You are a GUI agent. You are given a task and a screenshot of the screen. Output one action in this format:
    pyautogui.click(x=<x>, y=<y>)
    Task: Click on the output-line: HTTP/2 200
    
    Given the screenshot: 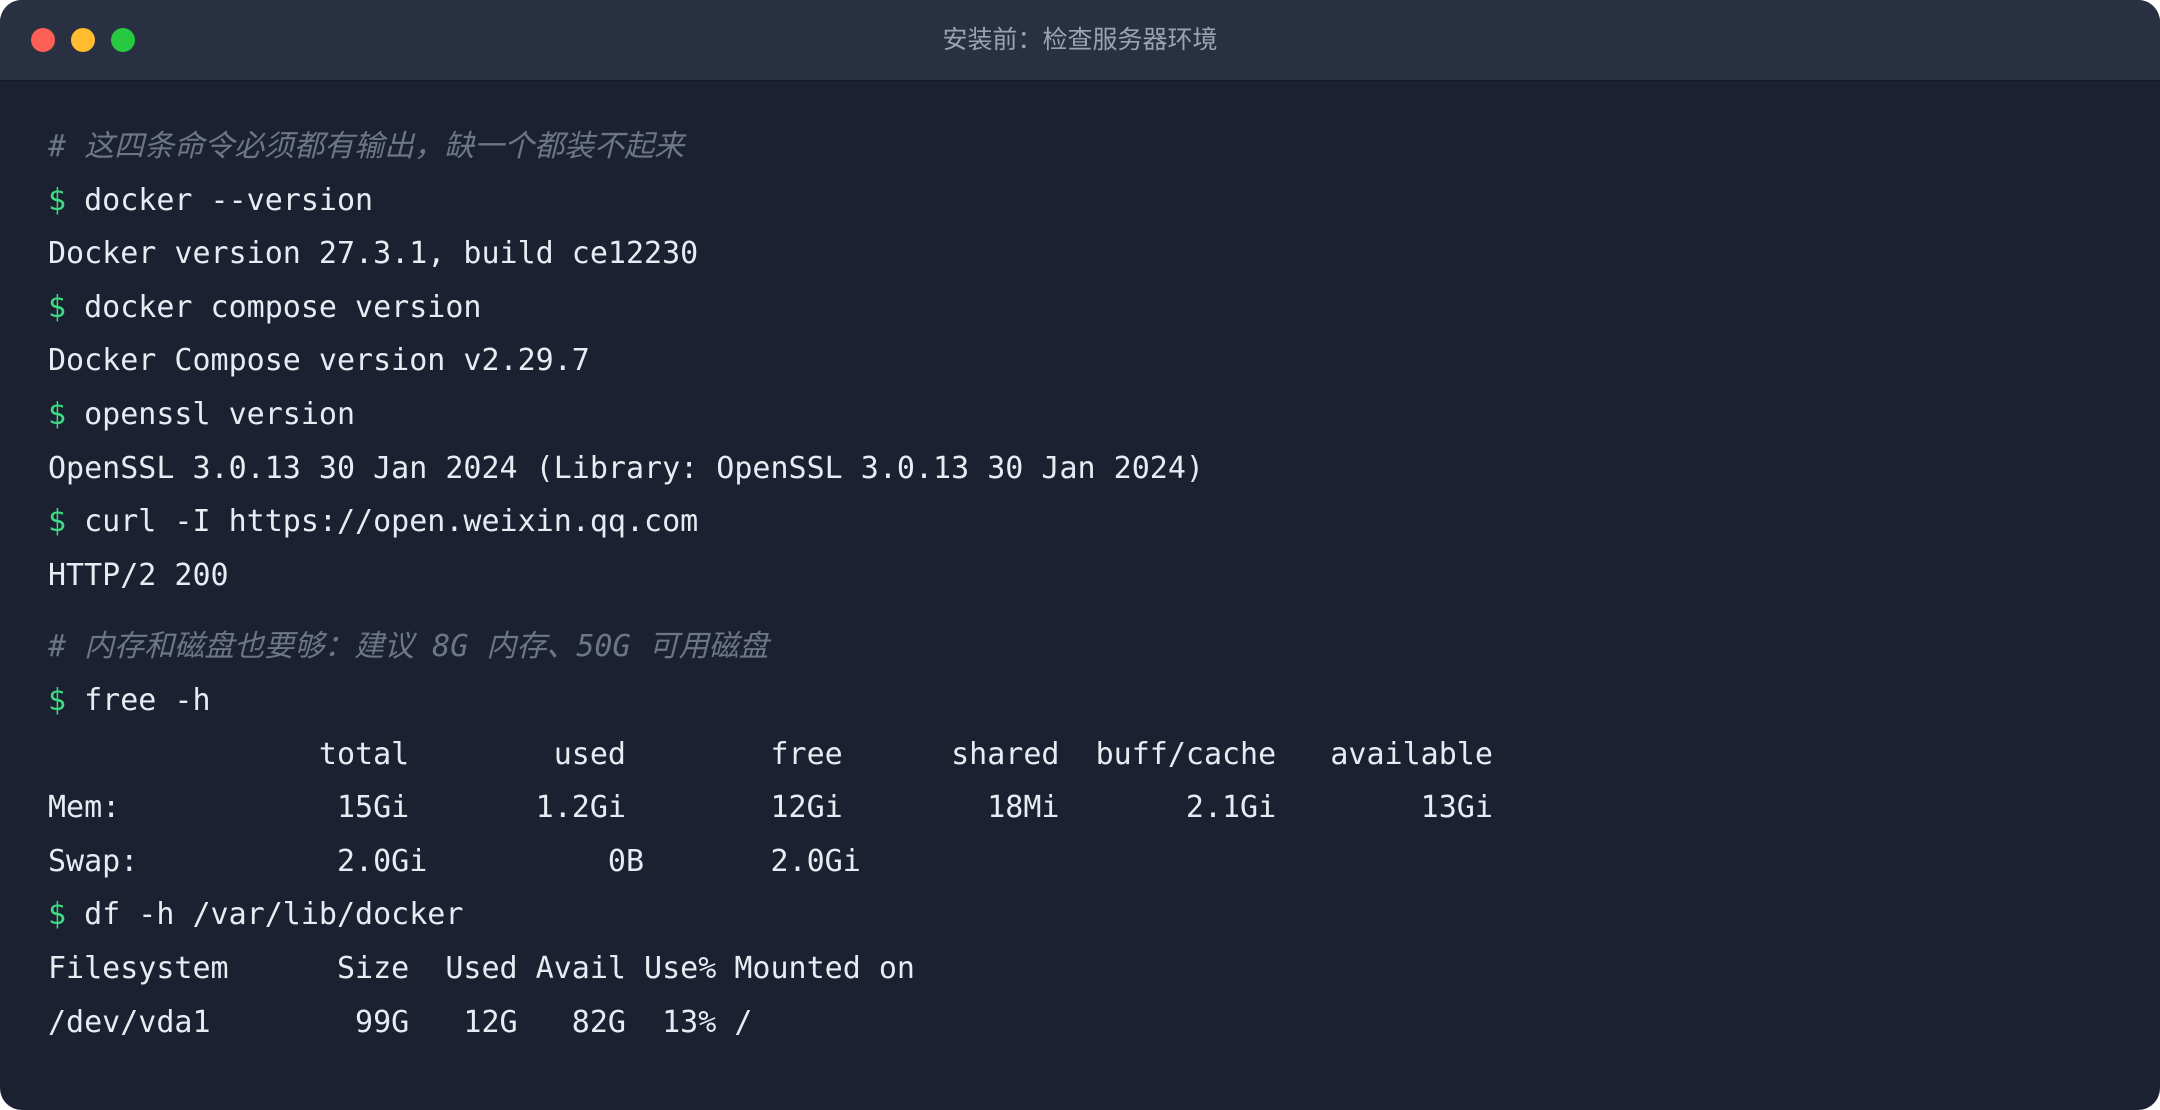 What is the action you would take?
    pyautogui.click(x=138, y=575)
    